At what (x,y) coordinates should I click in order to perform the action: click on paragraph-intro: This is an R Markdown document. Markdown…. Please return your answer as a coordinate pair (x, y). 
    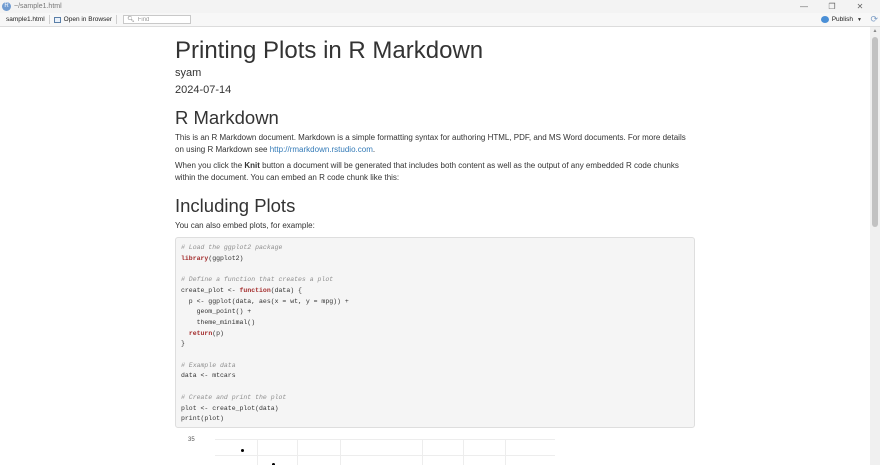
    Looking at the image, I should click on (435, 144).